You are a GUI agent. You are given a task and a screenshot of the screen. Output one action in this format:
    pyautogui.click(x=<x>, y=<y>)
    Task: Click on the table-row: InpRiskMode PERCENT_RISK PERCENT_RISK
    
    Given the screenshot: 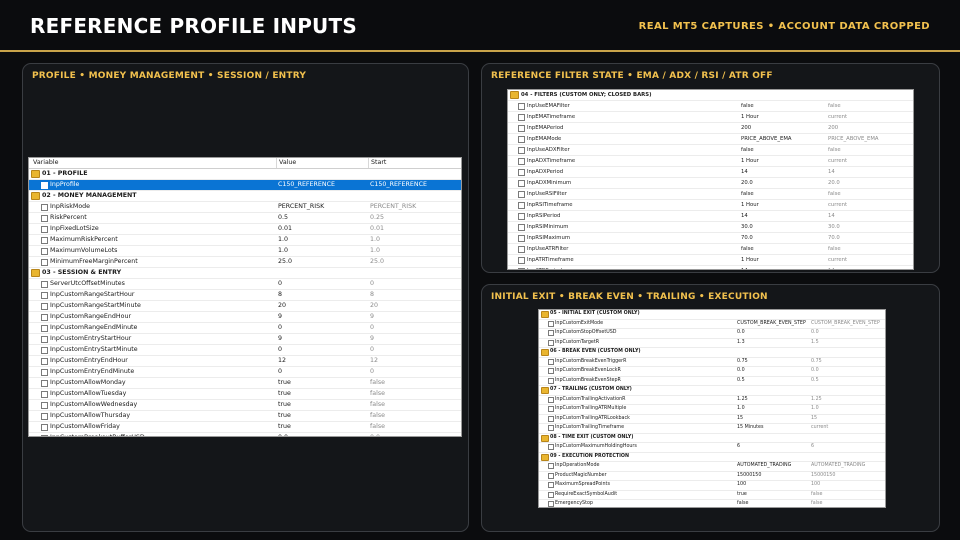 What is the action you would take?
    pyautogui.click(x=245, y=207)
    